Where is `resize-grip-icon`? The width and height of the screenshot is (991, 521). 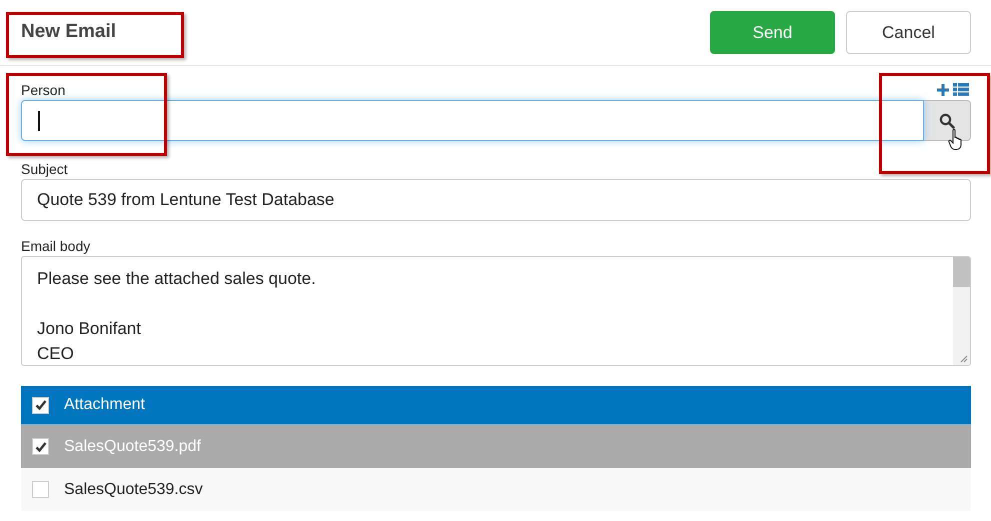
resize-grip-icon is located at coordinates (964, 359).